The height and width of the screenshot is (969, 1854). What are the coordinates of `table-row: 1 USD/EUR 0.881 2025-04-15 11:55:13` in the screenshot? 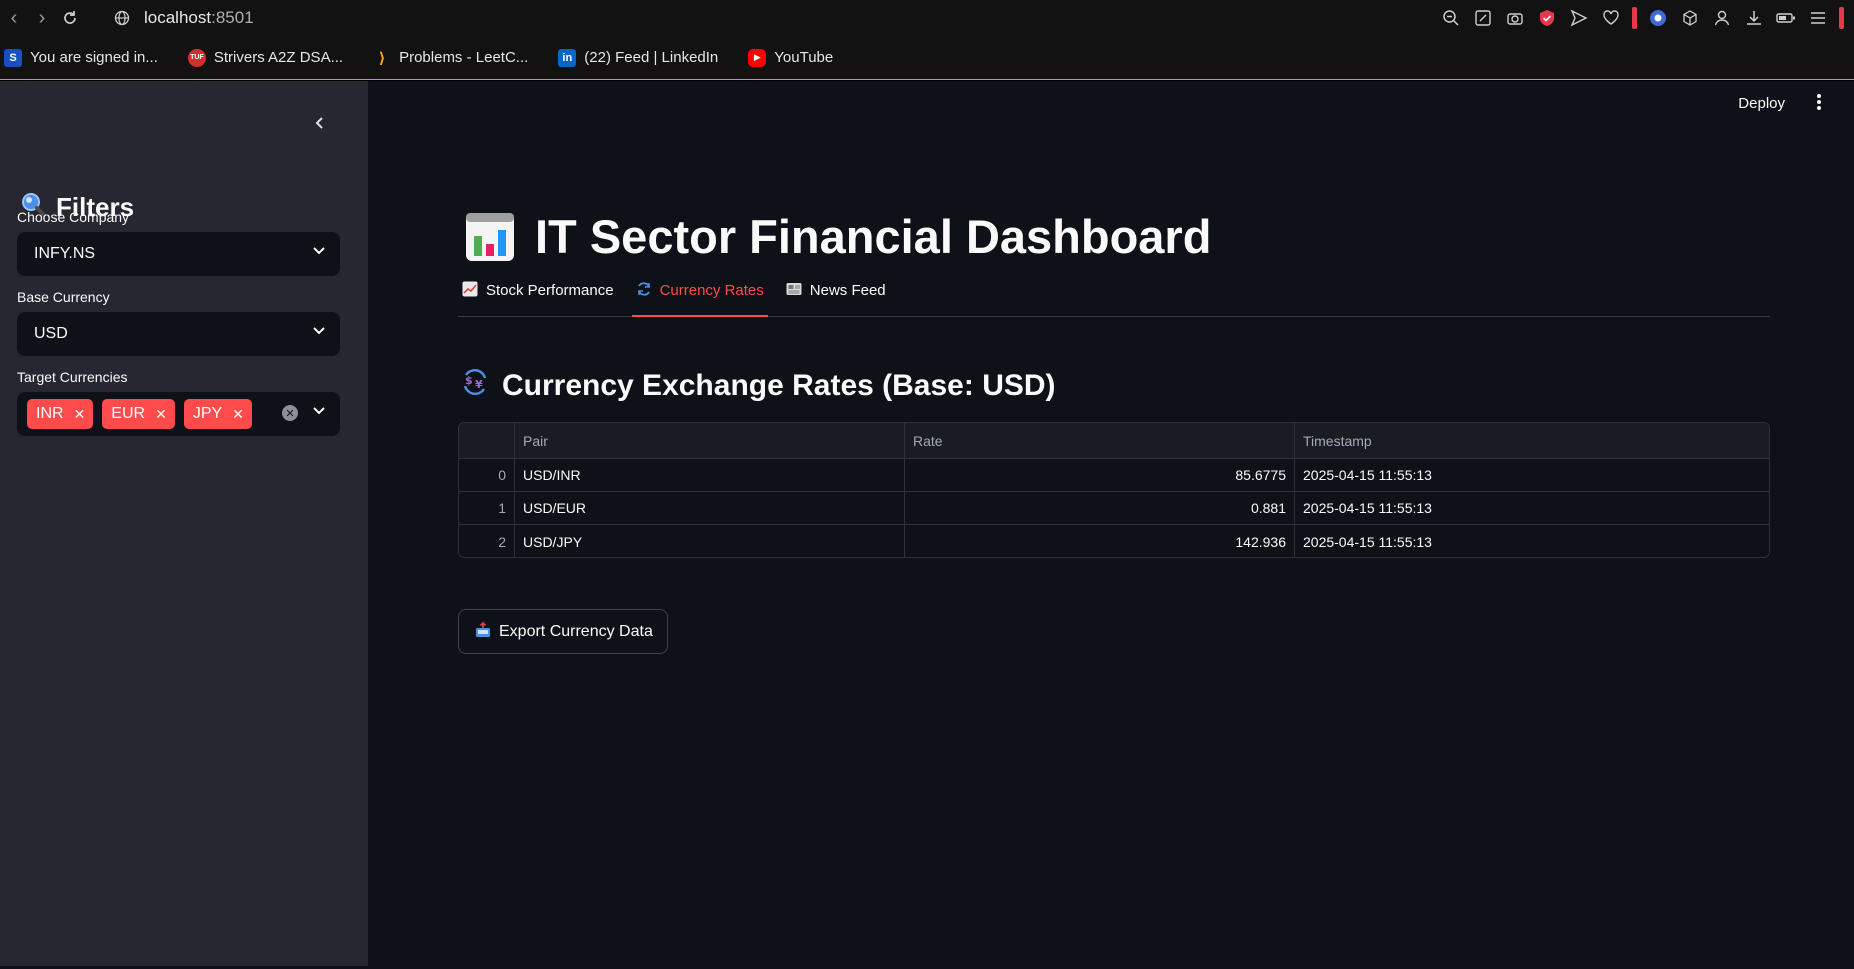 It's located at (1114, 508).